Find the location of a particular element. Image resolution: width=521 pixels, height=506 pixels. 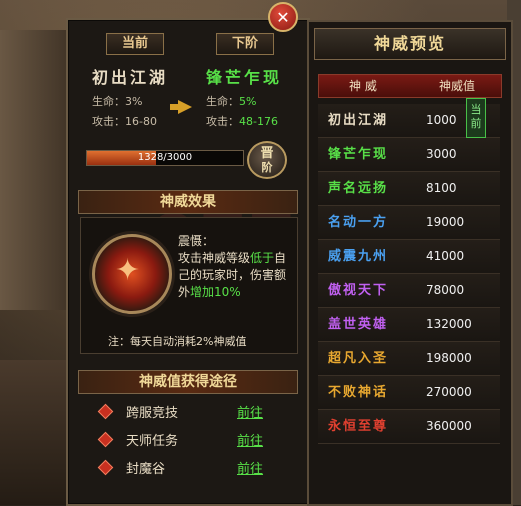

current-hp-label: 生命： is located at coordinates (108, 101).